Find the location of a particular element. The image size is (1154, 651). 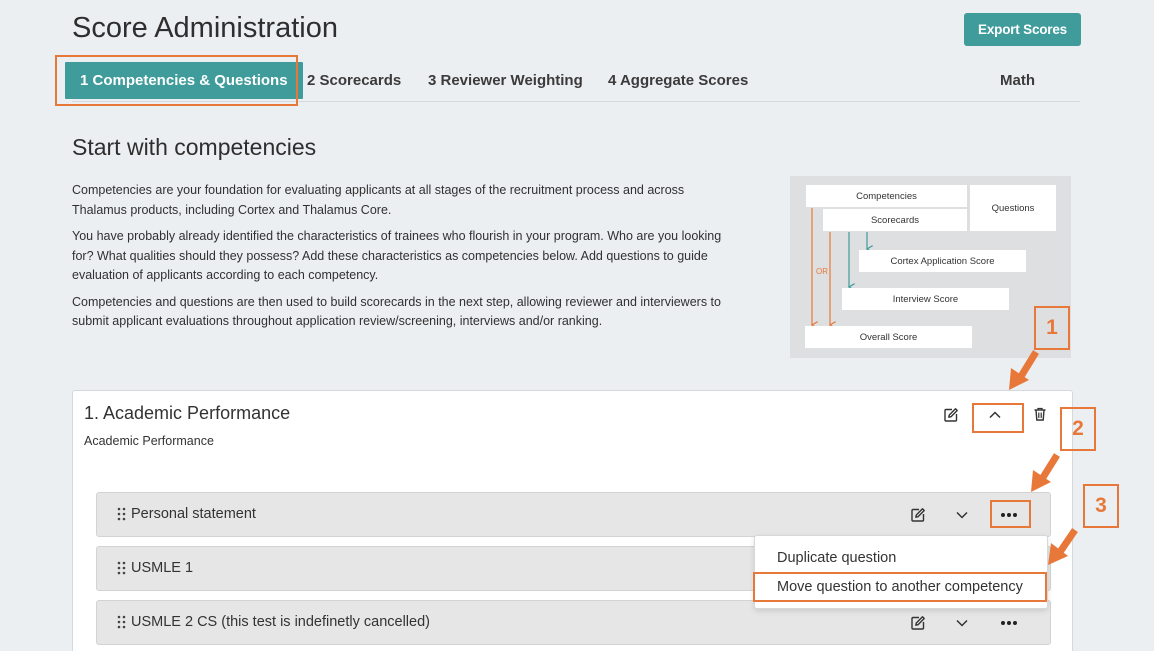

question-label: Personal statement is located at coordinates (193, 514).